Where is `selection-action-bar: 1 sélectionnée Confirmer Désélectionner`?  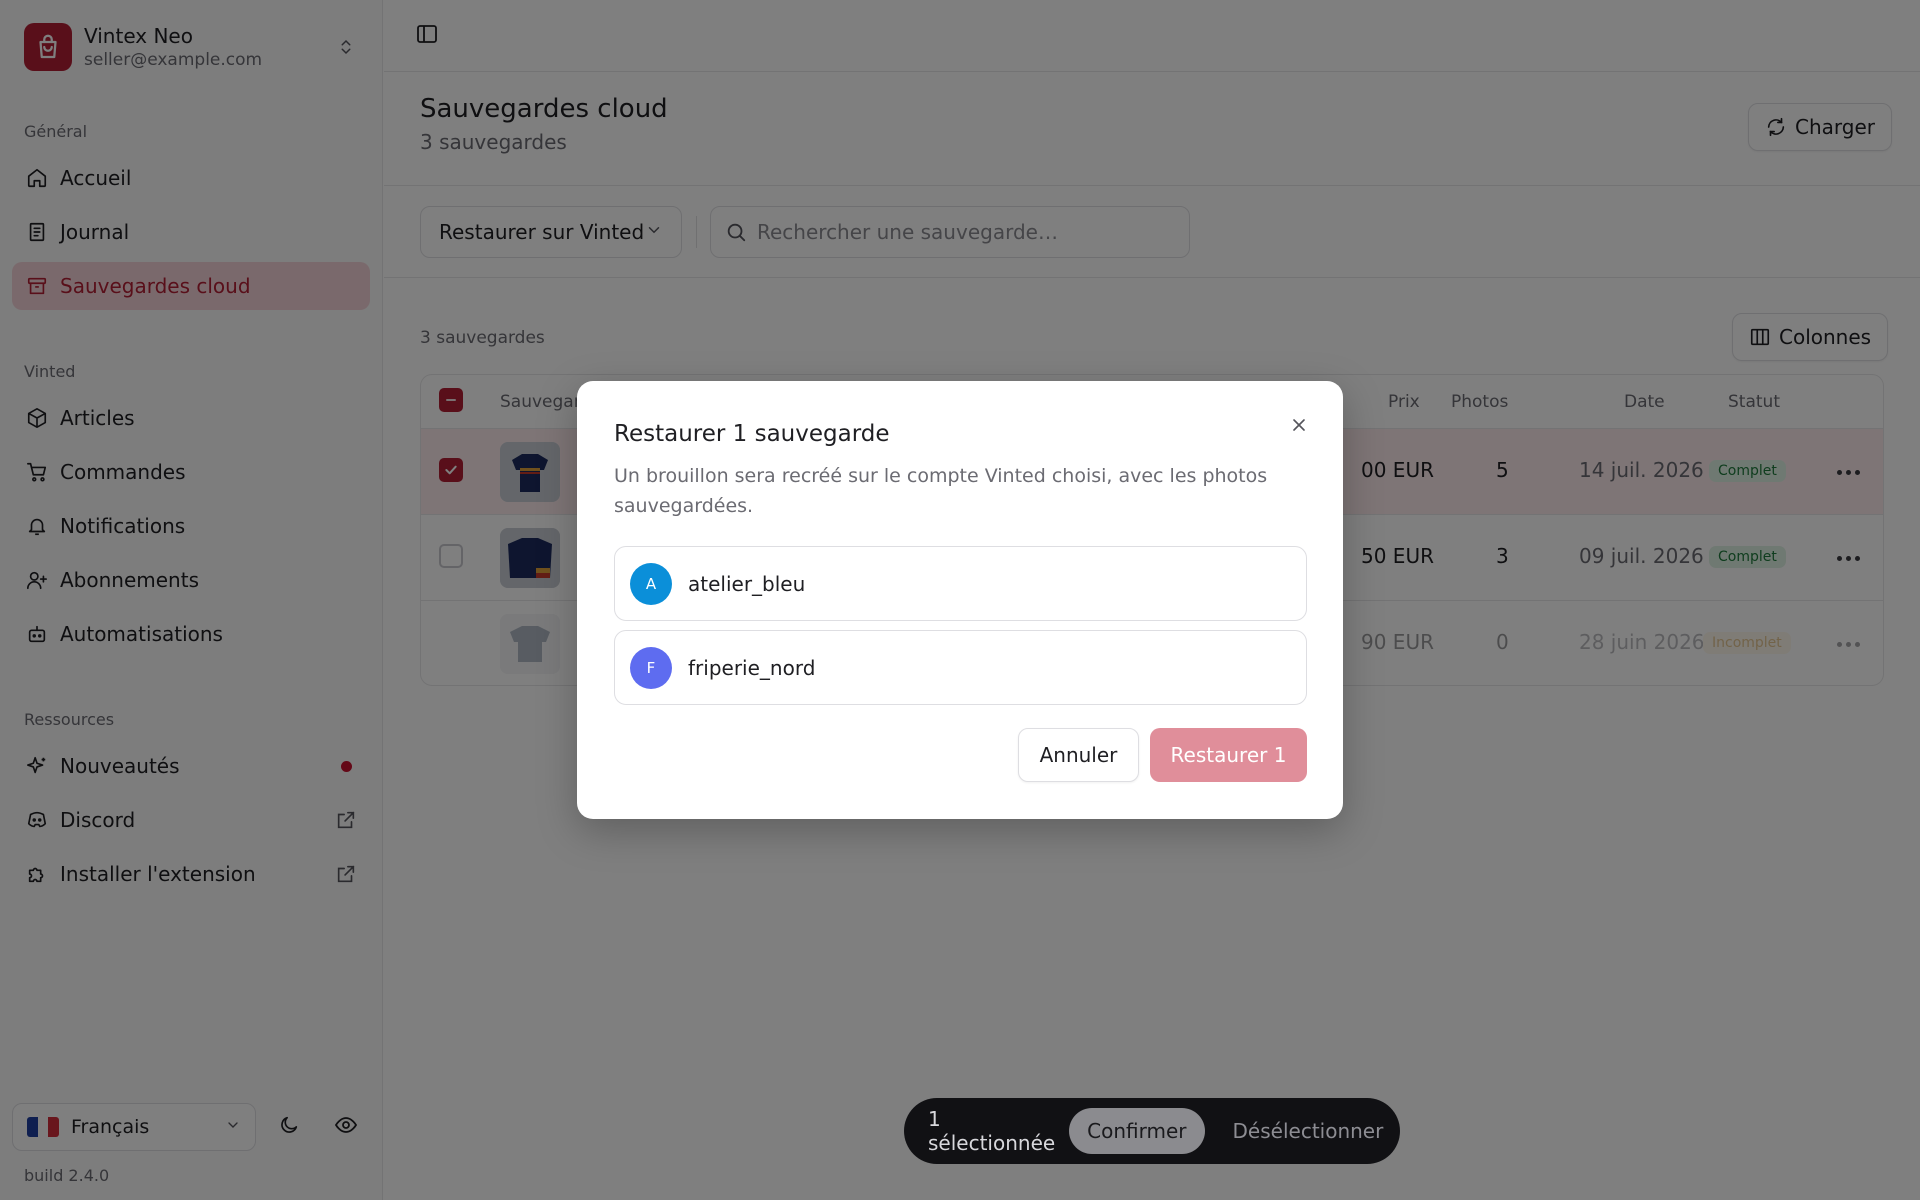
selection-action-bar: 1 sélectionnée Confirmer Désélectionner is located at coordinates (1152, 1131).